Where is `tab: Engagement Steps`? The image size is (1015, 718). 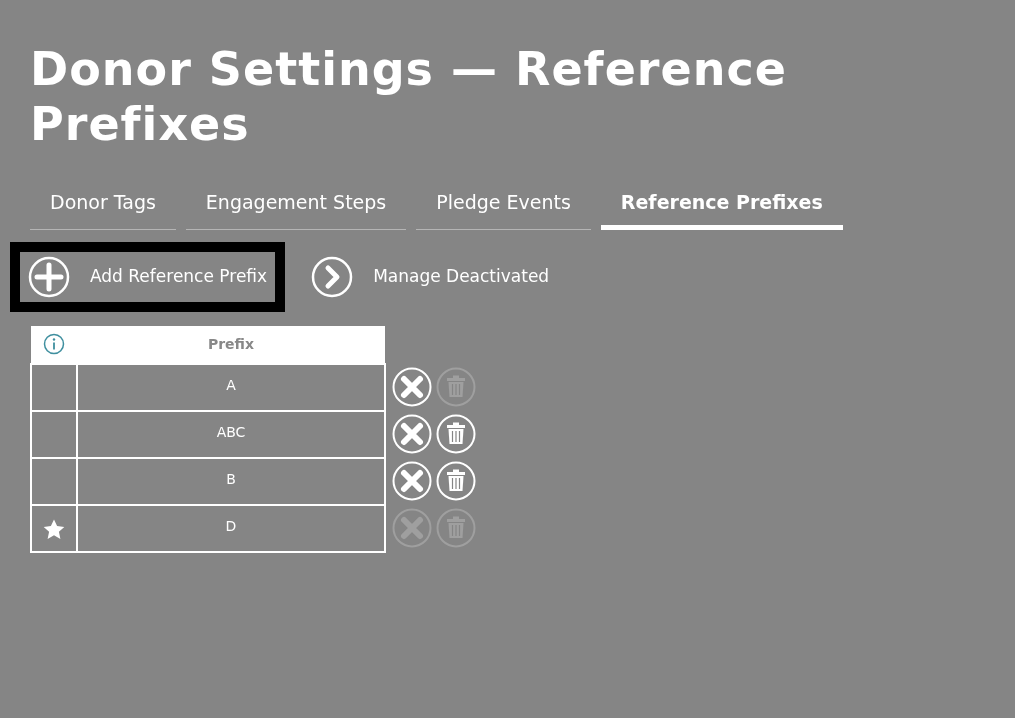
tab: Engagement Steps is located at coordinates (296, 205).